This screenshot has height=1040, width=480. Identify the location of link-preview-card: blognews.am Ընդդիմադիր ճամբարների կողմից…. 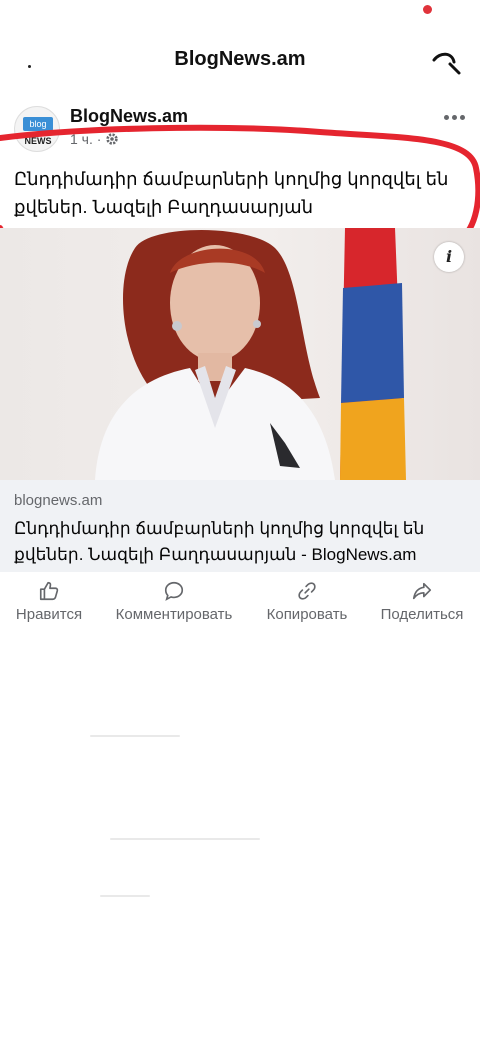
(240, 526).